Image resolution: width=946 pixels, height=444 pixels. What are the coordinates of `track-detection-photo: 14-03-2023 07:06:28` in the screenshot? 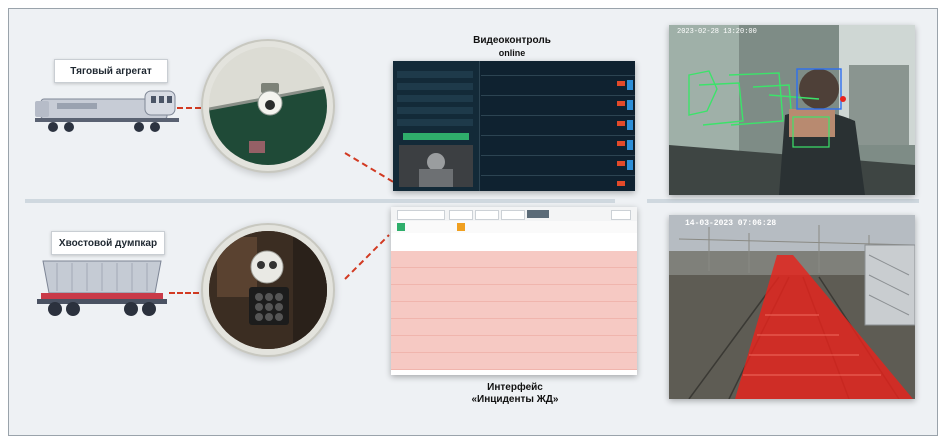 It's located at (792, 307).